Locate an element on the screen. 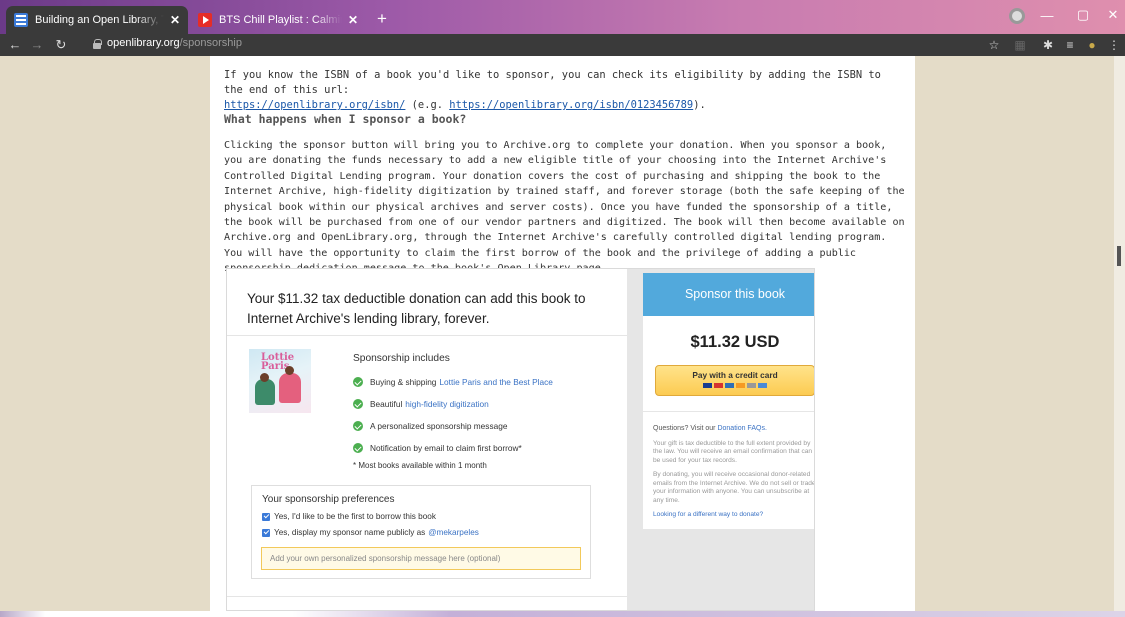 This screenshot has width=1125, height=617. pay-credit-card-button: Pay with a credit card is located at coordinates (734, 380).